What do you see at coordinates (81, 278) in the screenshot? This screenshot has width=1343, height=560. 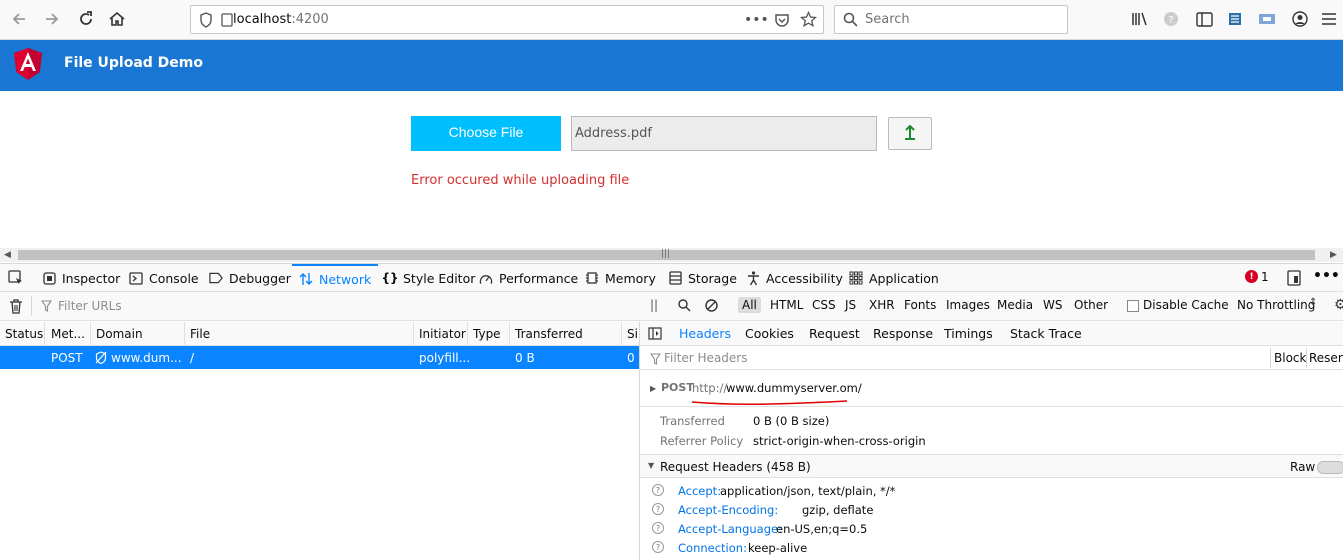 I see `tab-inspector: Inspector` at bounding box center [81, 278].